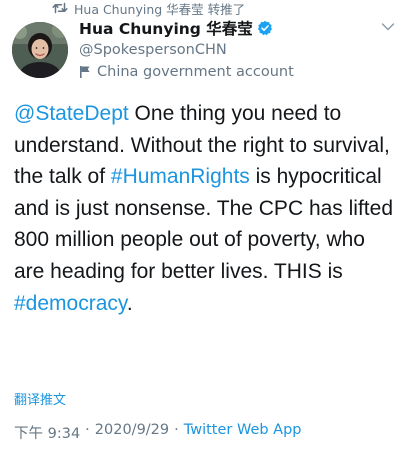 This screenshot has height=452, width=407. What do you see at coordinates (129, 303) in the screenshot?
I see `tweet-text-part: .` at bounding box center [129, 303].